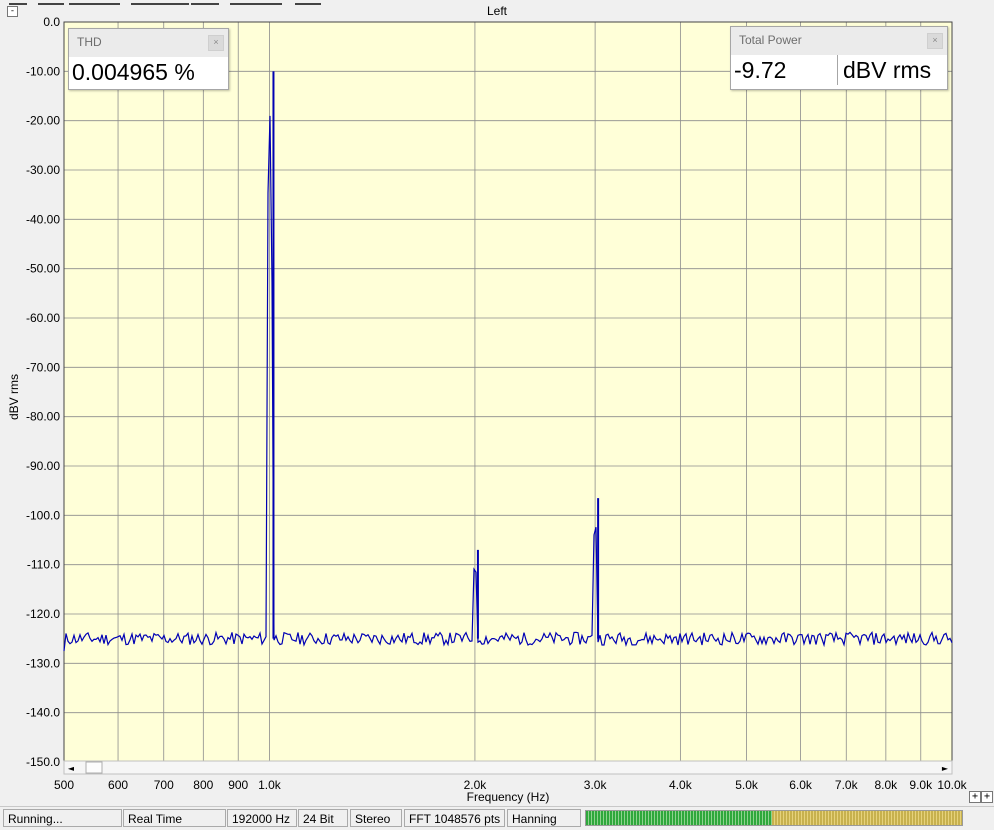 This screenshot has height=830, width=994. Describe the element at coordinates (847, 785) in the screenshot. I see `x-tick-label: 7.0k` at that location.